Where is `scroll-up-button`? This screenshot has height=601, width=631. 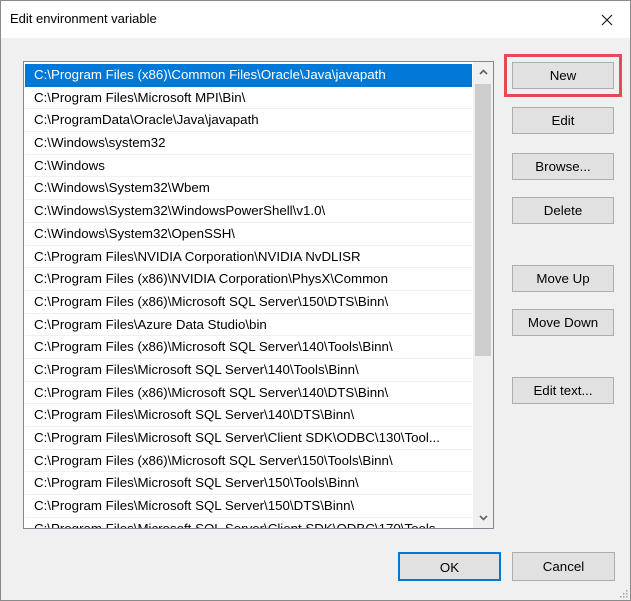
scroll-up-button is located at coordinates (483, 72).